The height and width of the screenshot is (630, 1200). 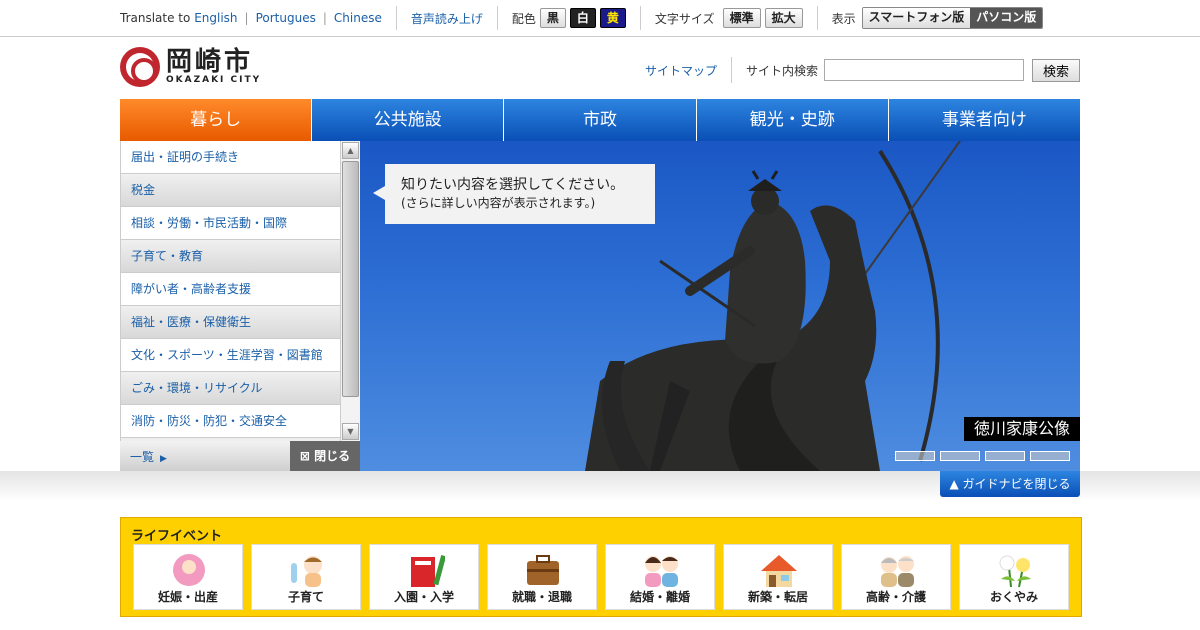 What do you see at coordinates (304, 456) in the screenshot?
I see `close-box-icon: ⊠` at bounding box center [304, 456].